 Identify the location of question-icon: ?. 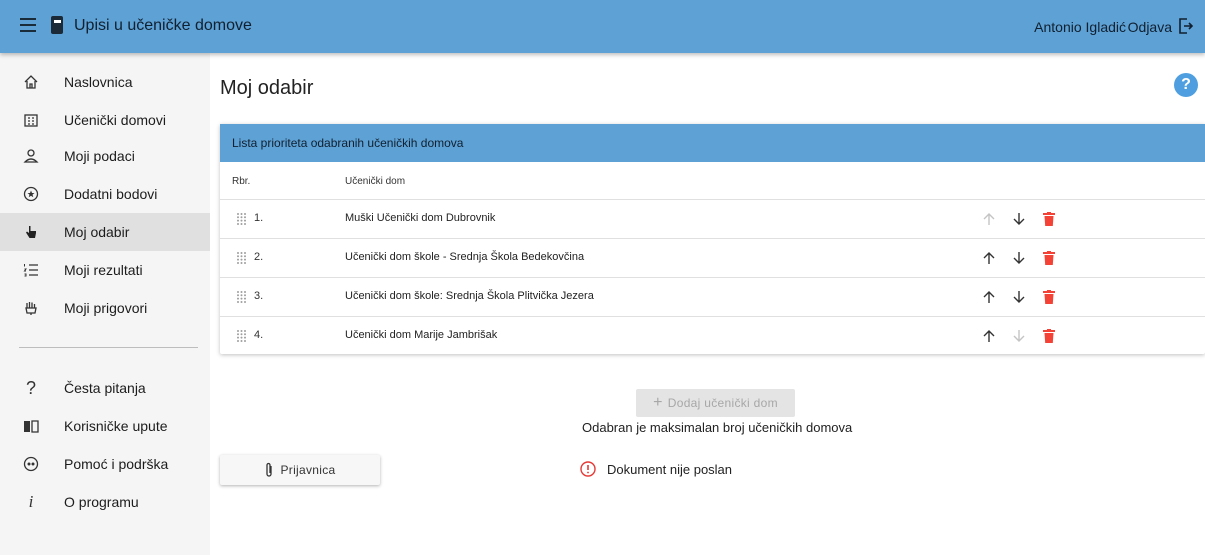
(30, 387).